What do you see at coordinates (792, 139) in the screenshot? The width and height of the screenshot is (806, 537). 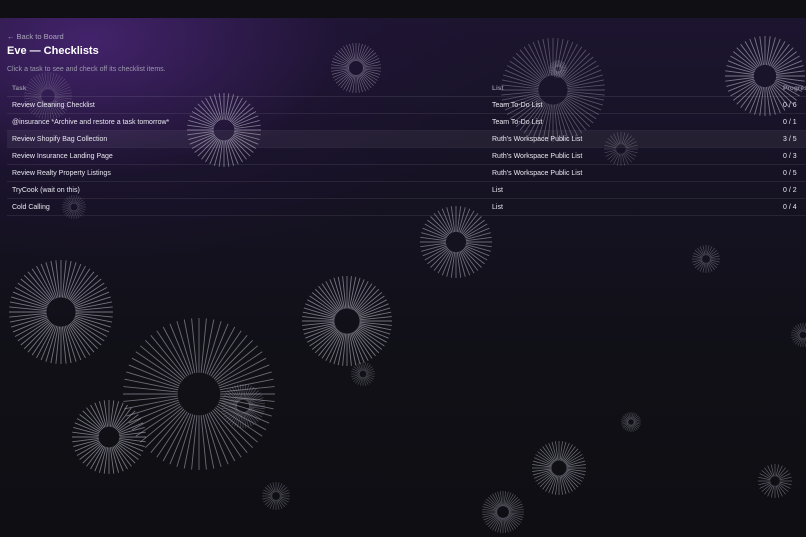 I see `checklist-progress: 3 / 5` at bounding box center [792, 139].